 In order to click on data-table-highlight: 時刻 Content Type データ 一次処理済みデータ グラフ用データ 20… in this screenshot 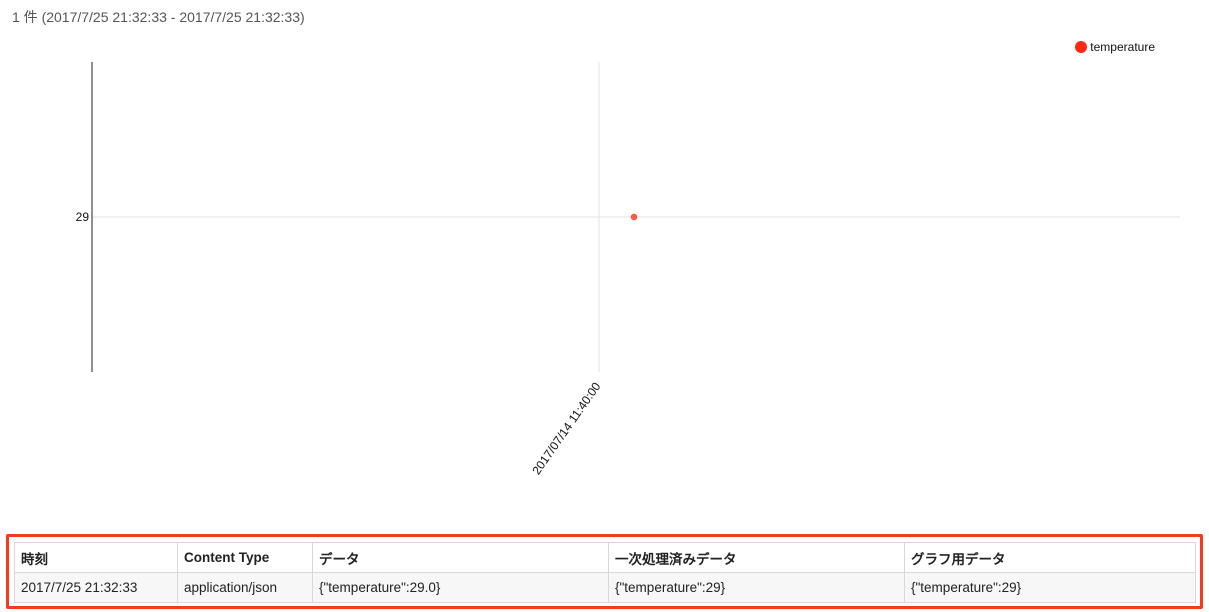, I will do `click(604, 571)`.